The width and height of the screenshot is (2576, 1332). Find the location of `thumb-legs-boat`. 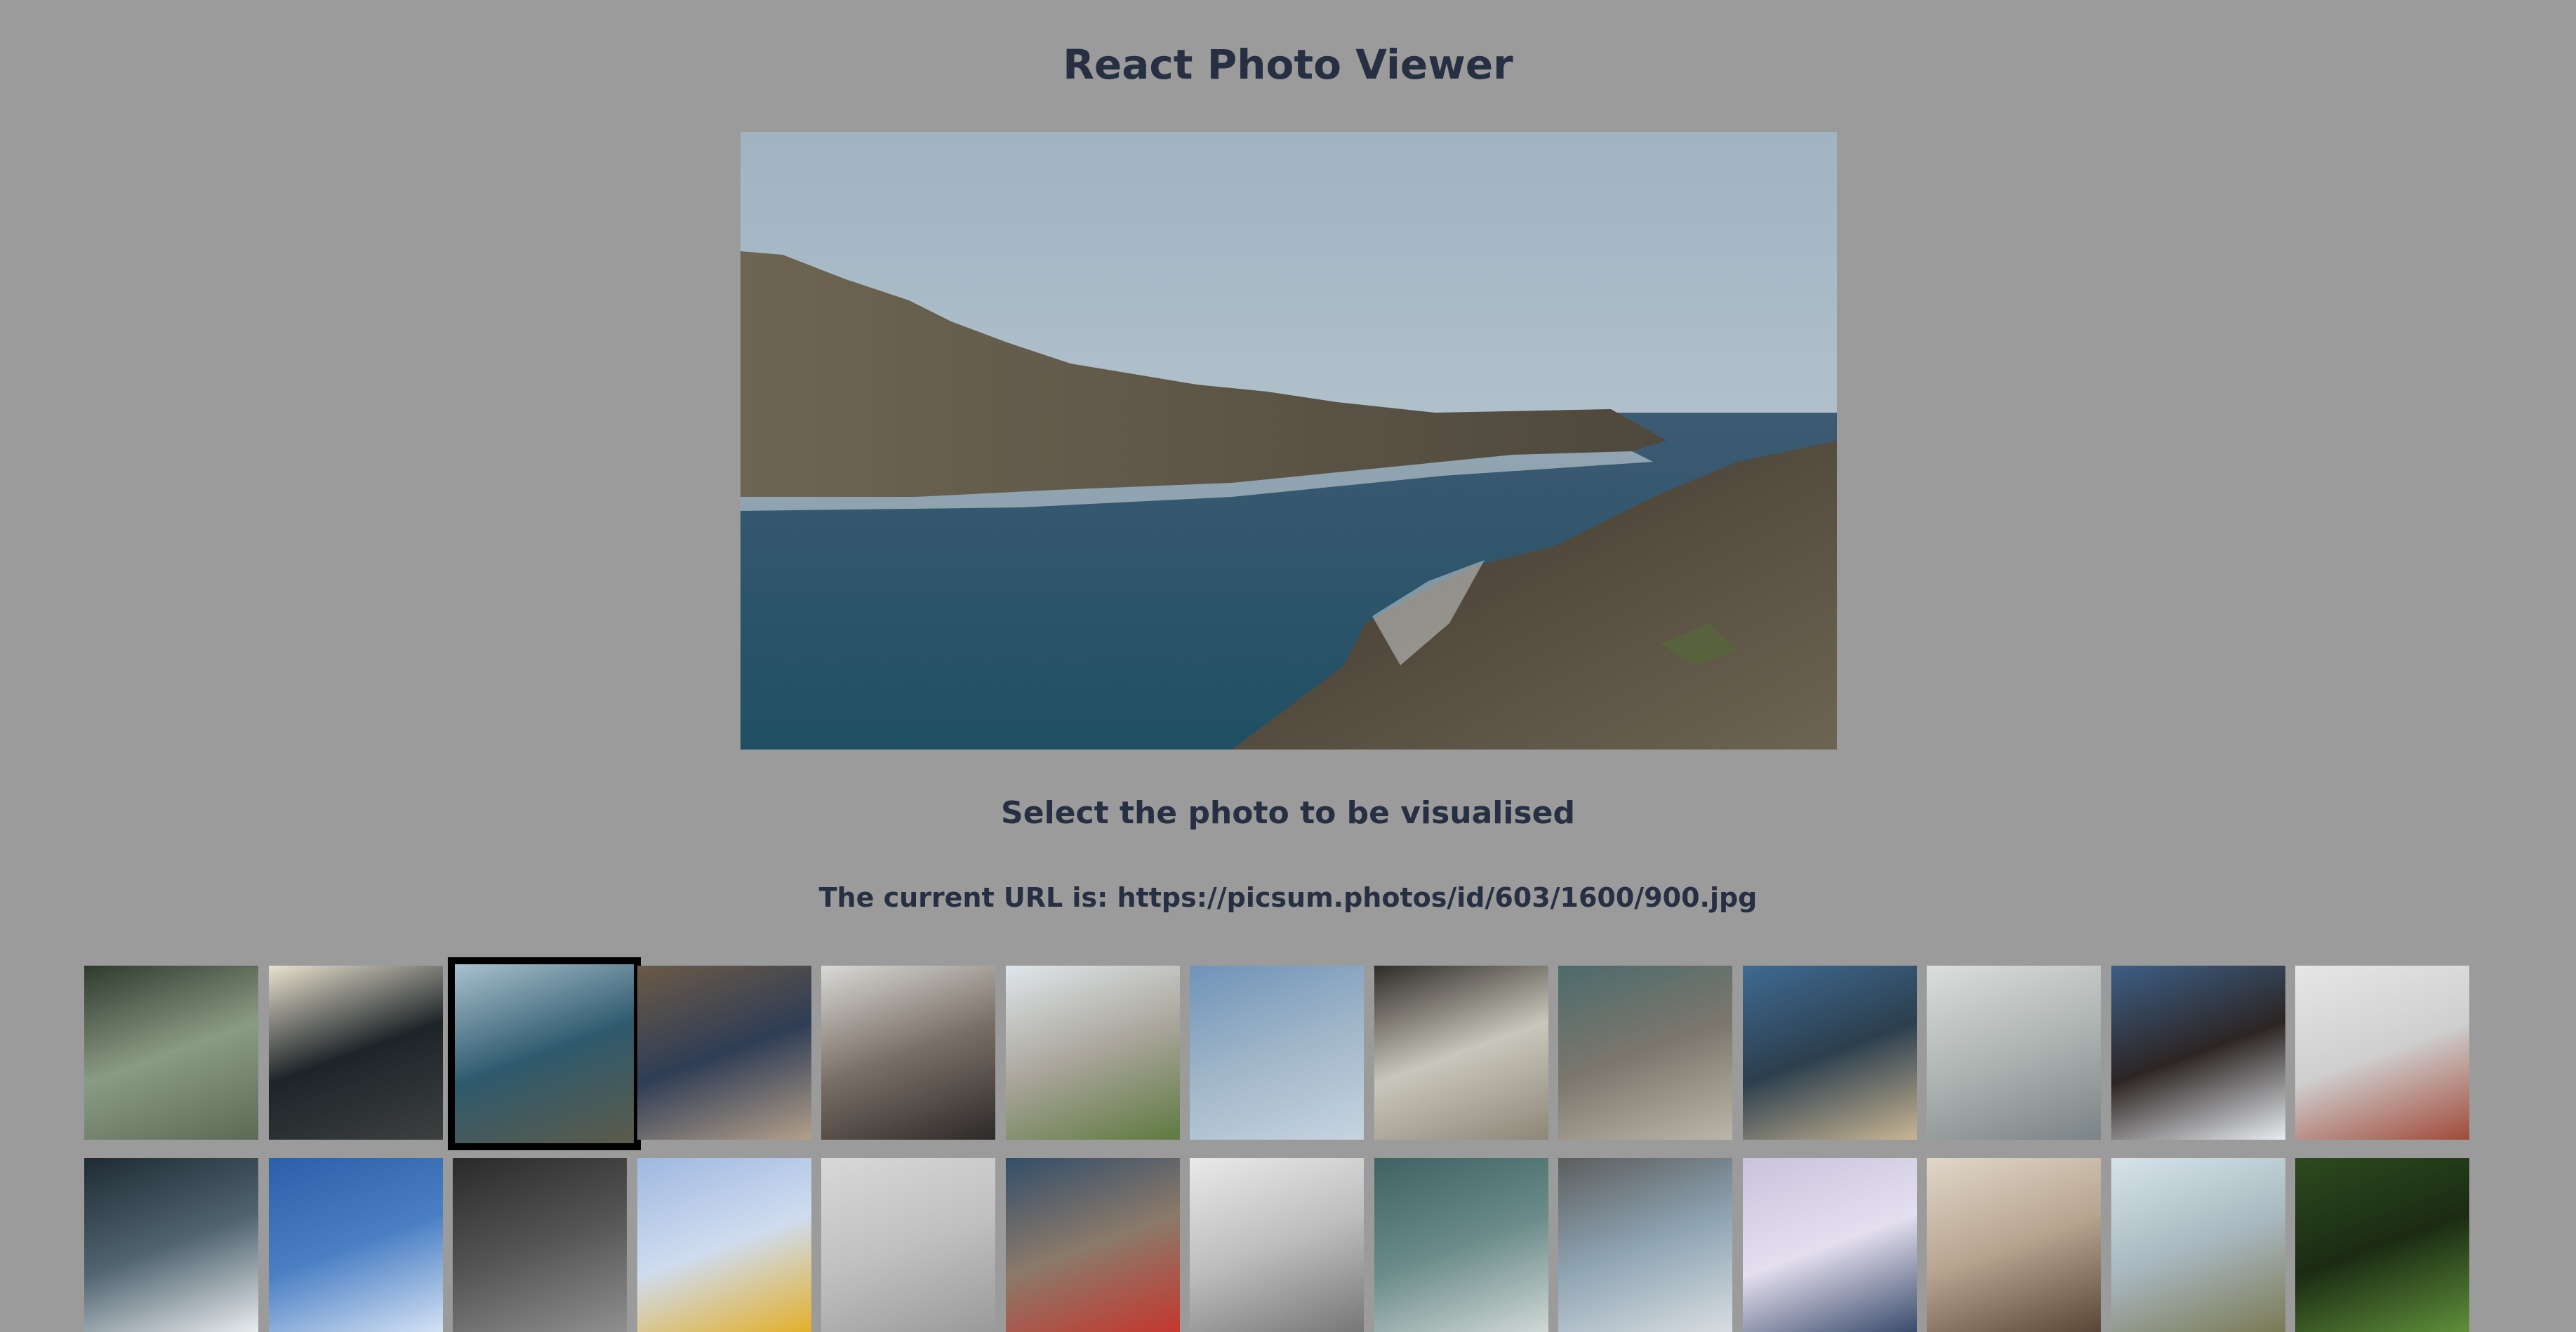

thumb-legs-boat is located at coordinates (724, 1053).